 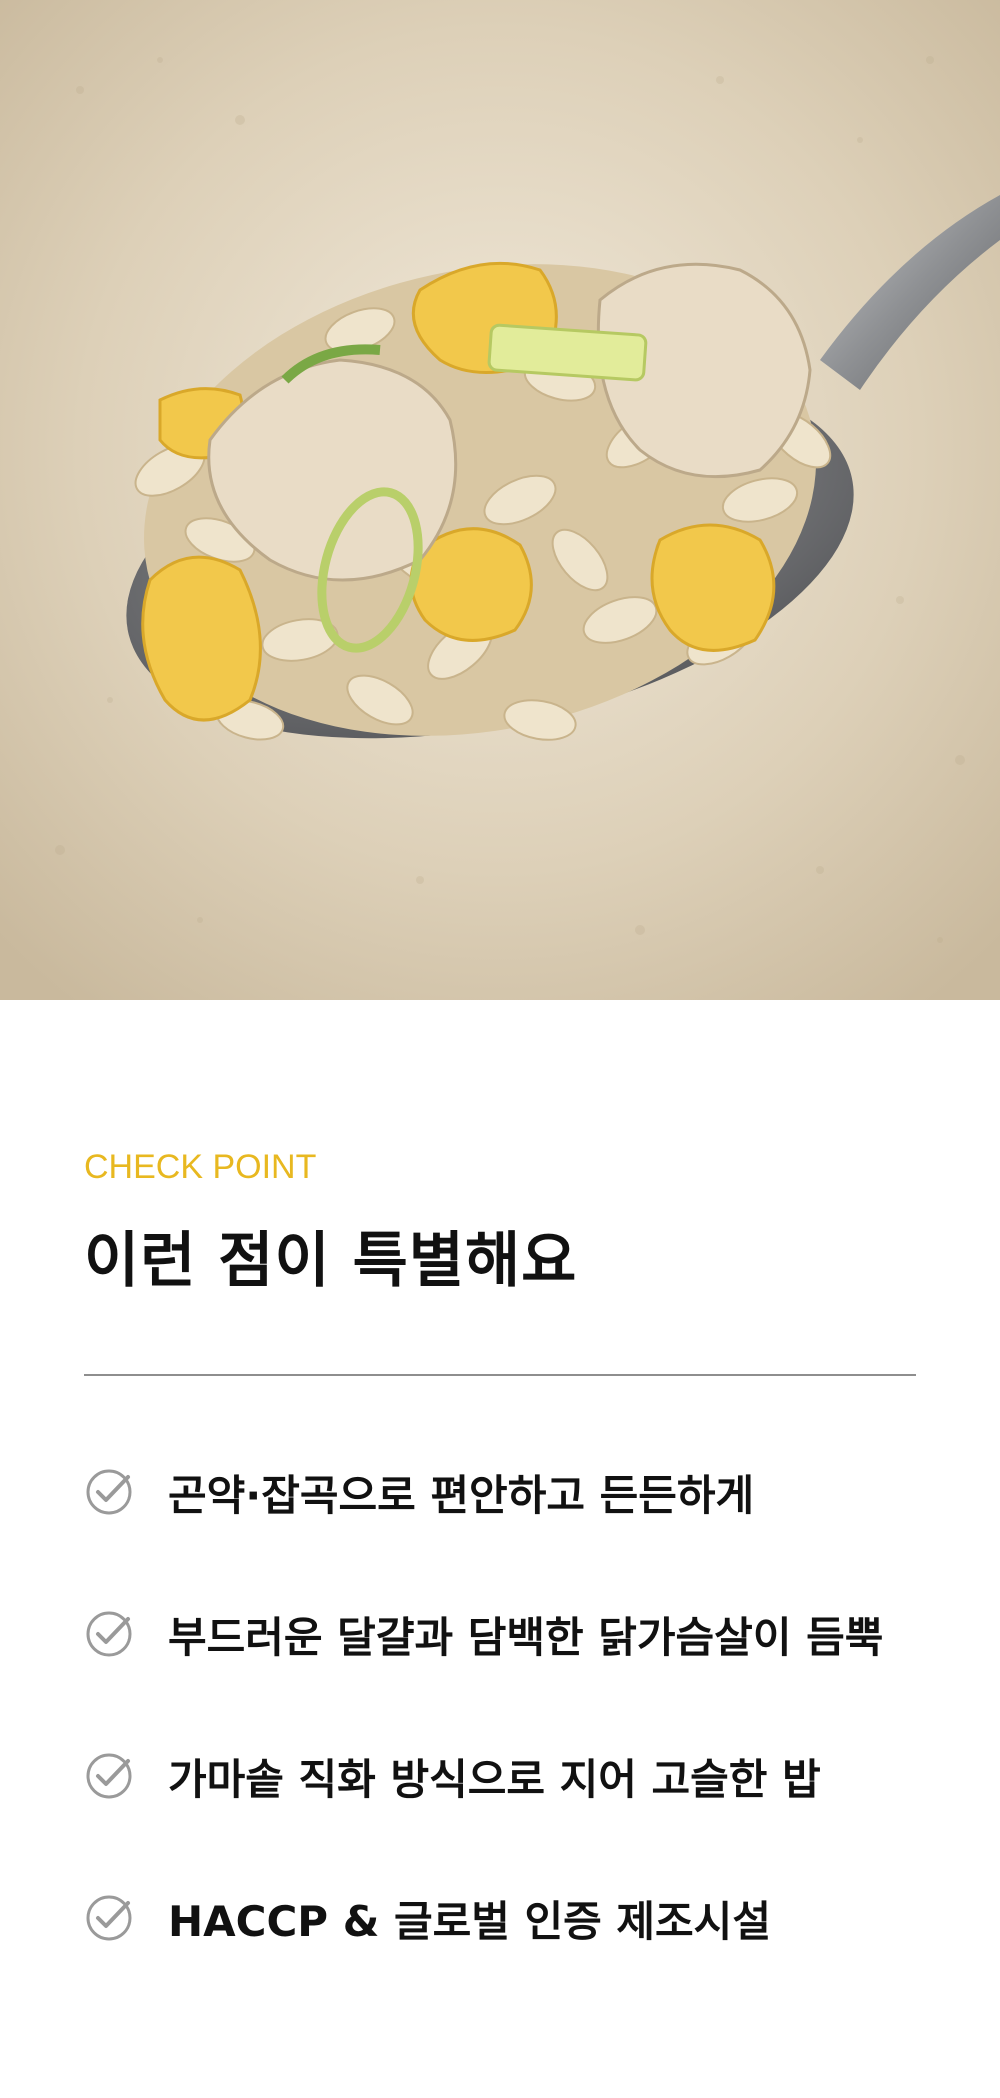 I want to click on feature-item: 가마솥 직화 방식으로 지어 고슬한 밥, so click(x=509, y=1776).